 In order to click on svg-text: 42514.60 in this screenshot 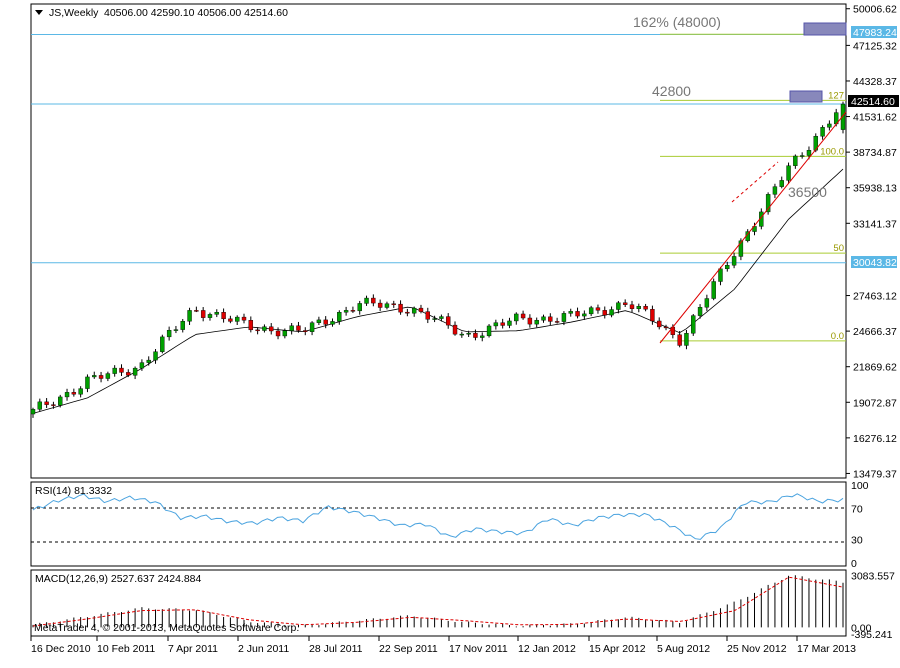, I will do `click(873, 102)`.